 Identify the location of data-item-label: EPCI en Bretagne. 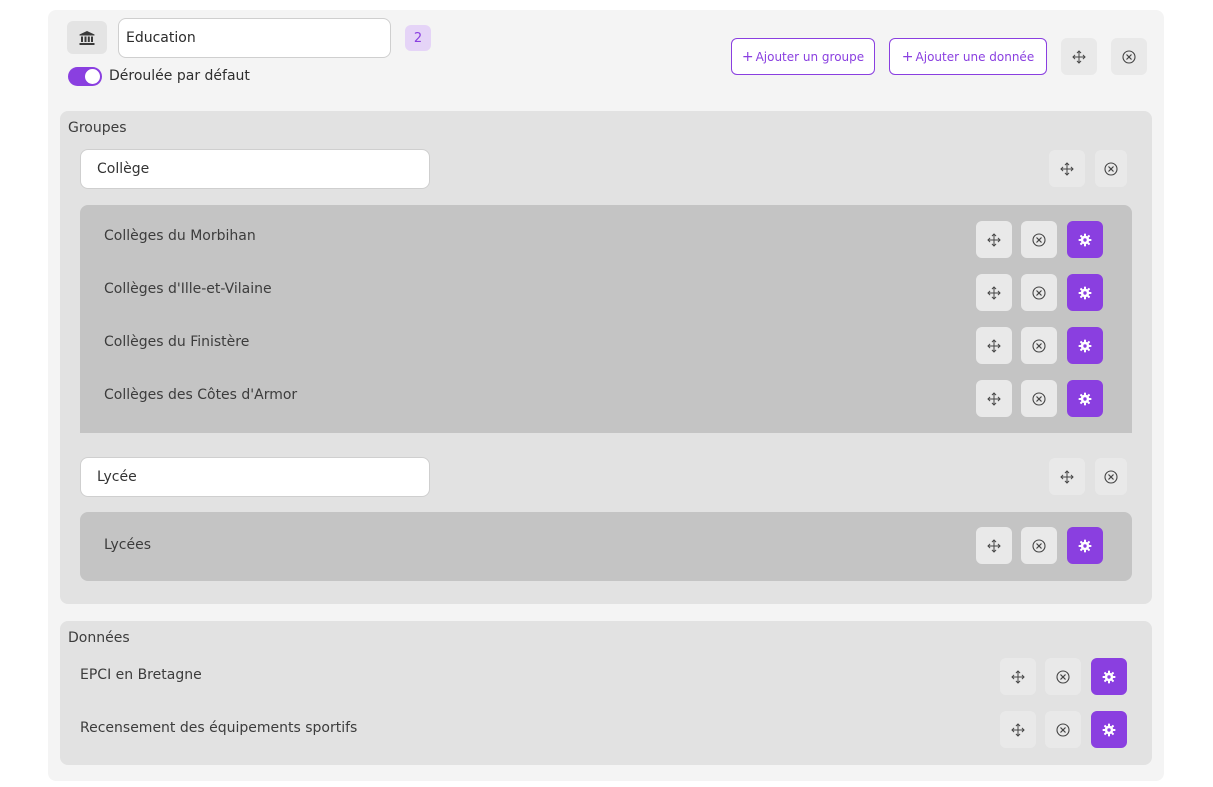
(141, 675).